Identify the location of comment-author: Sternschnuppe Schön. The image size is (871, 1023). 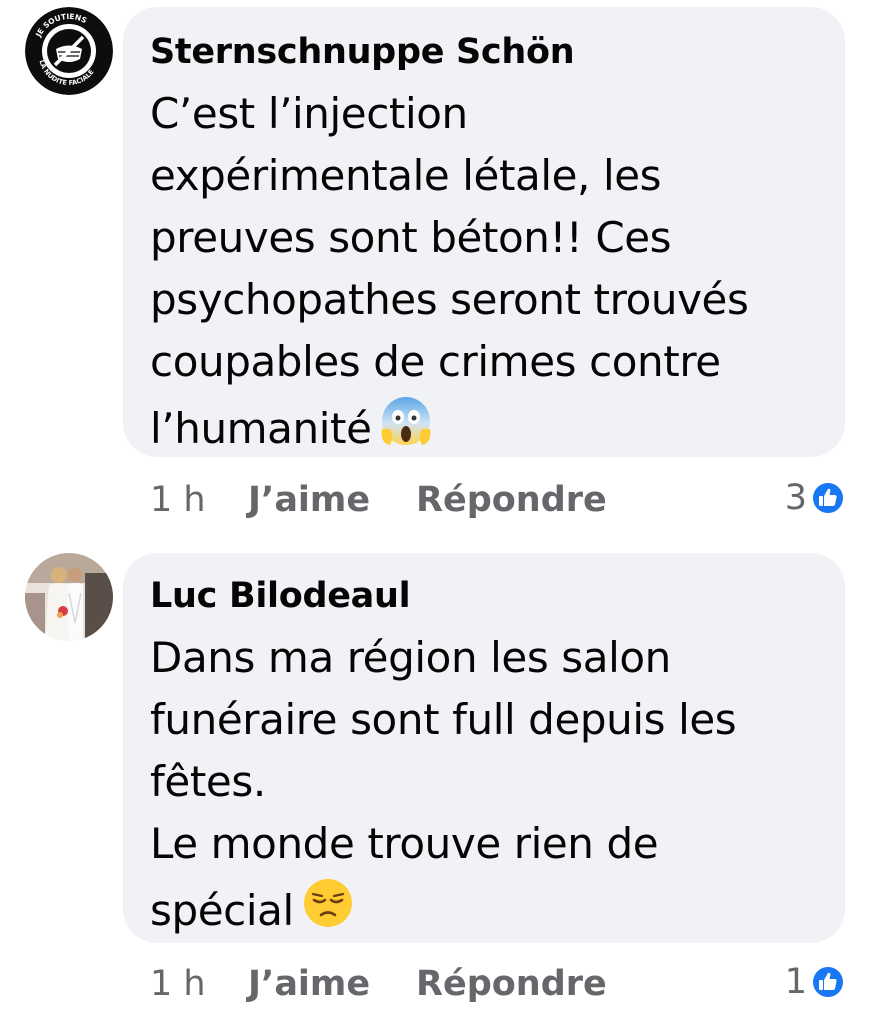
(484, 52).